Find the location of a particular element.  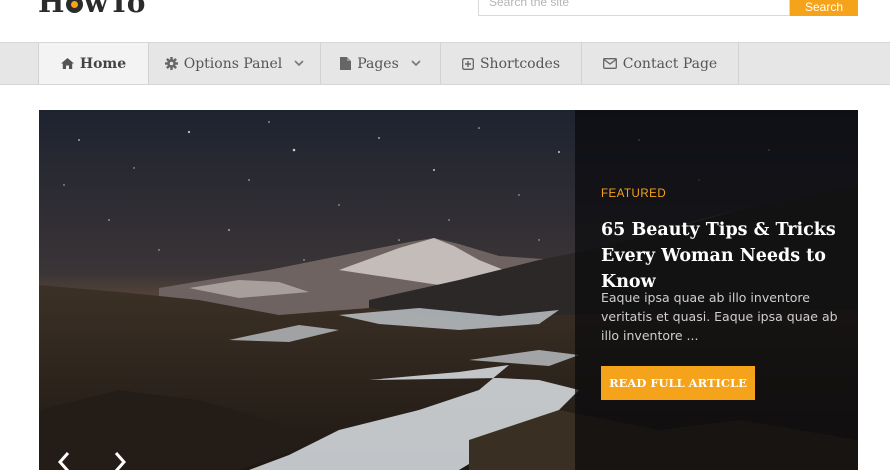

search-input is located at coordinates (634, 8).